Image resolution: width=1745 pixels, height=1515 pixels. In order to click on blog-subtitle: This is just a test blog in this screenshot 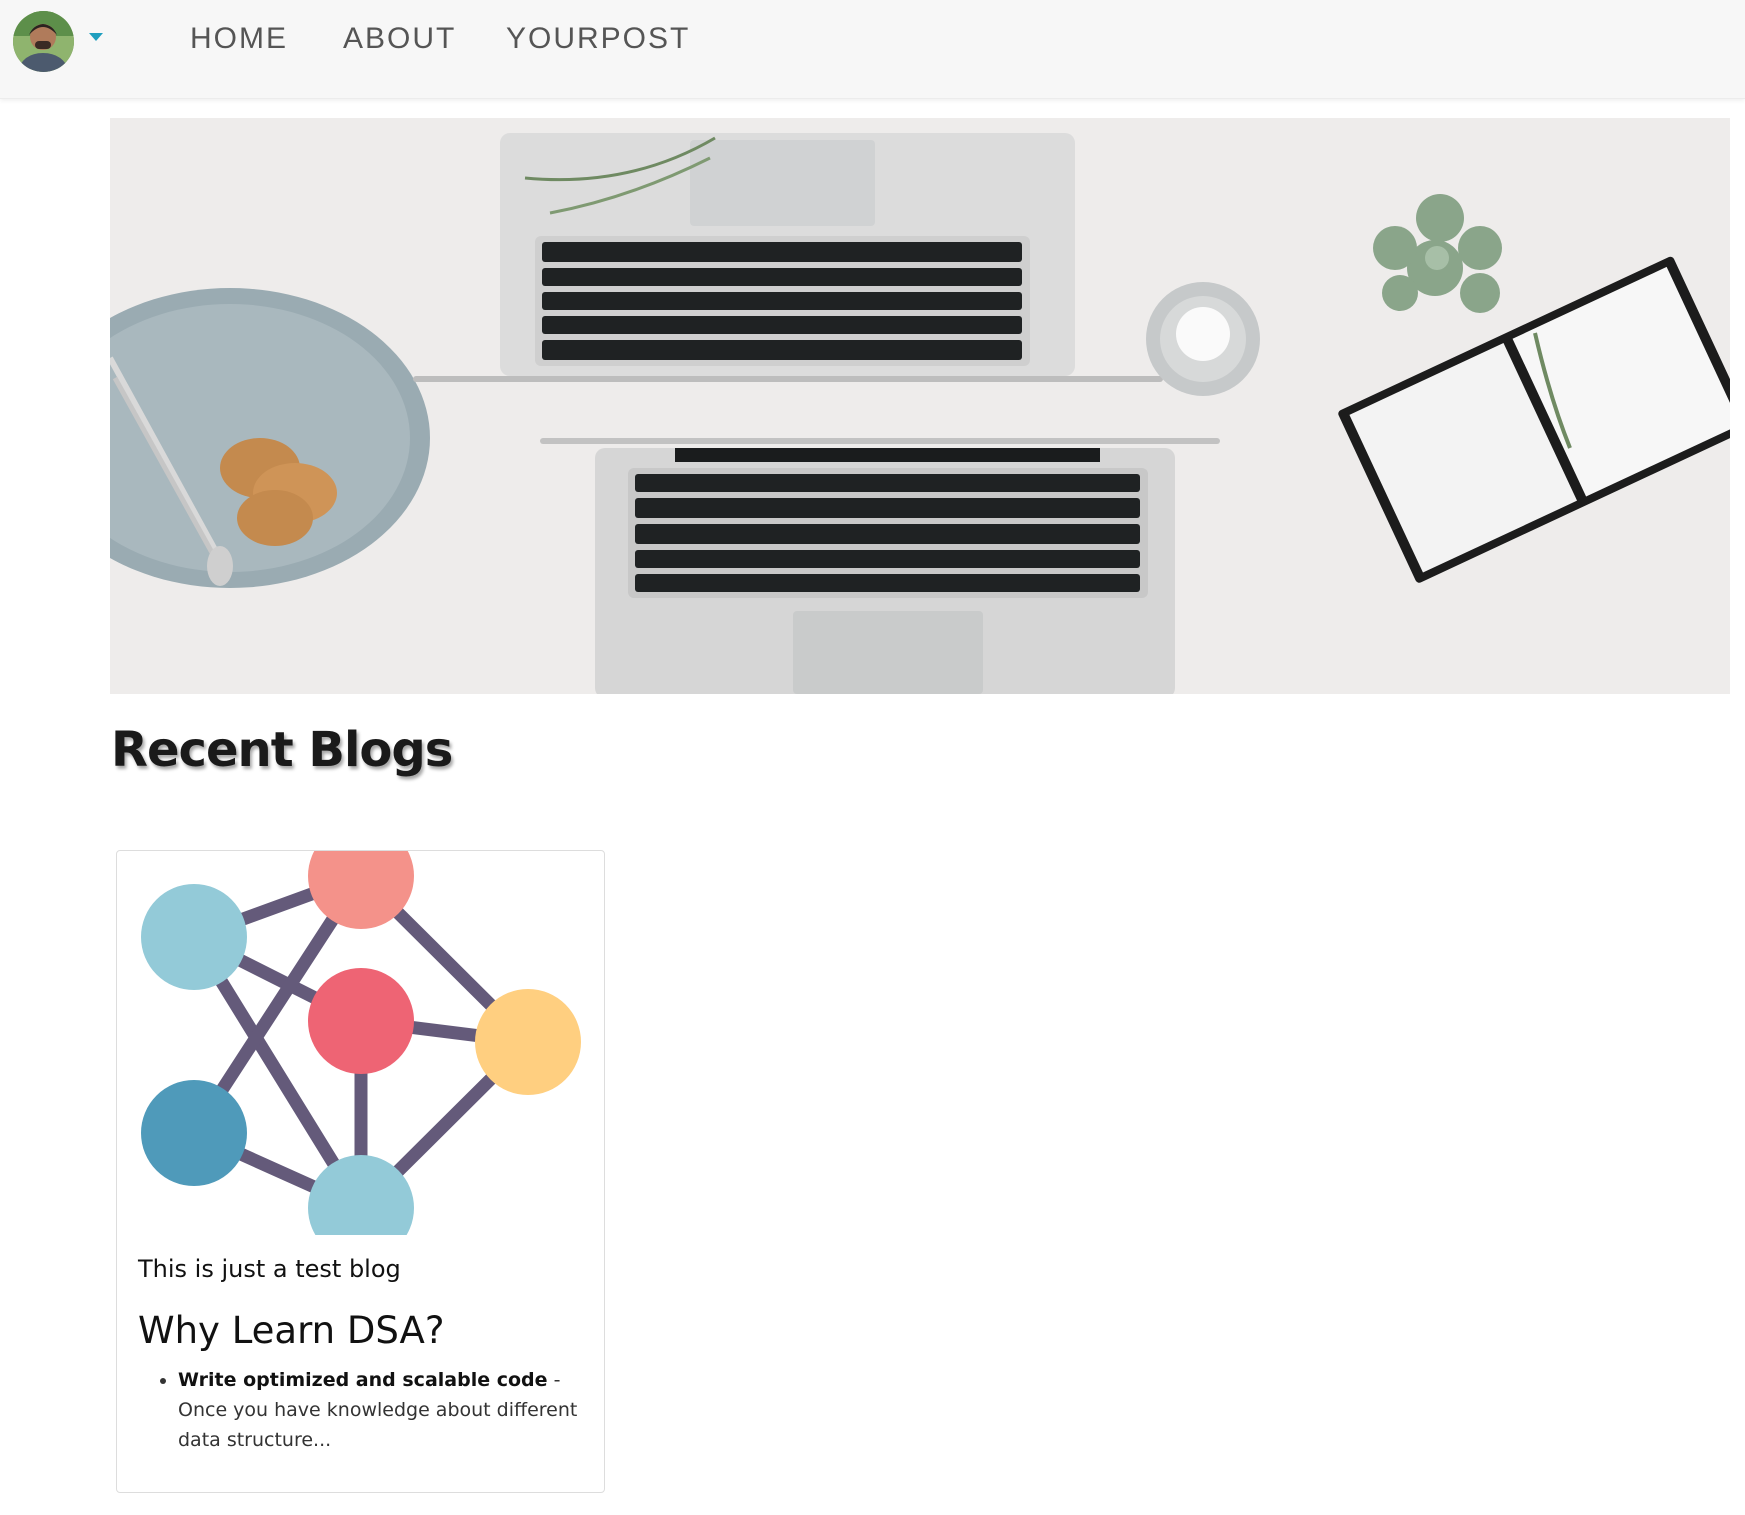, I will do `click(269, 1269)`.